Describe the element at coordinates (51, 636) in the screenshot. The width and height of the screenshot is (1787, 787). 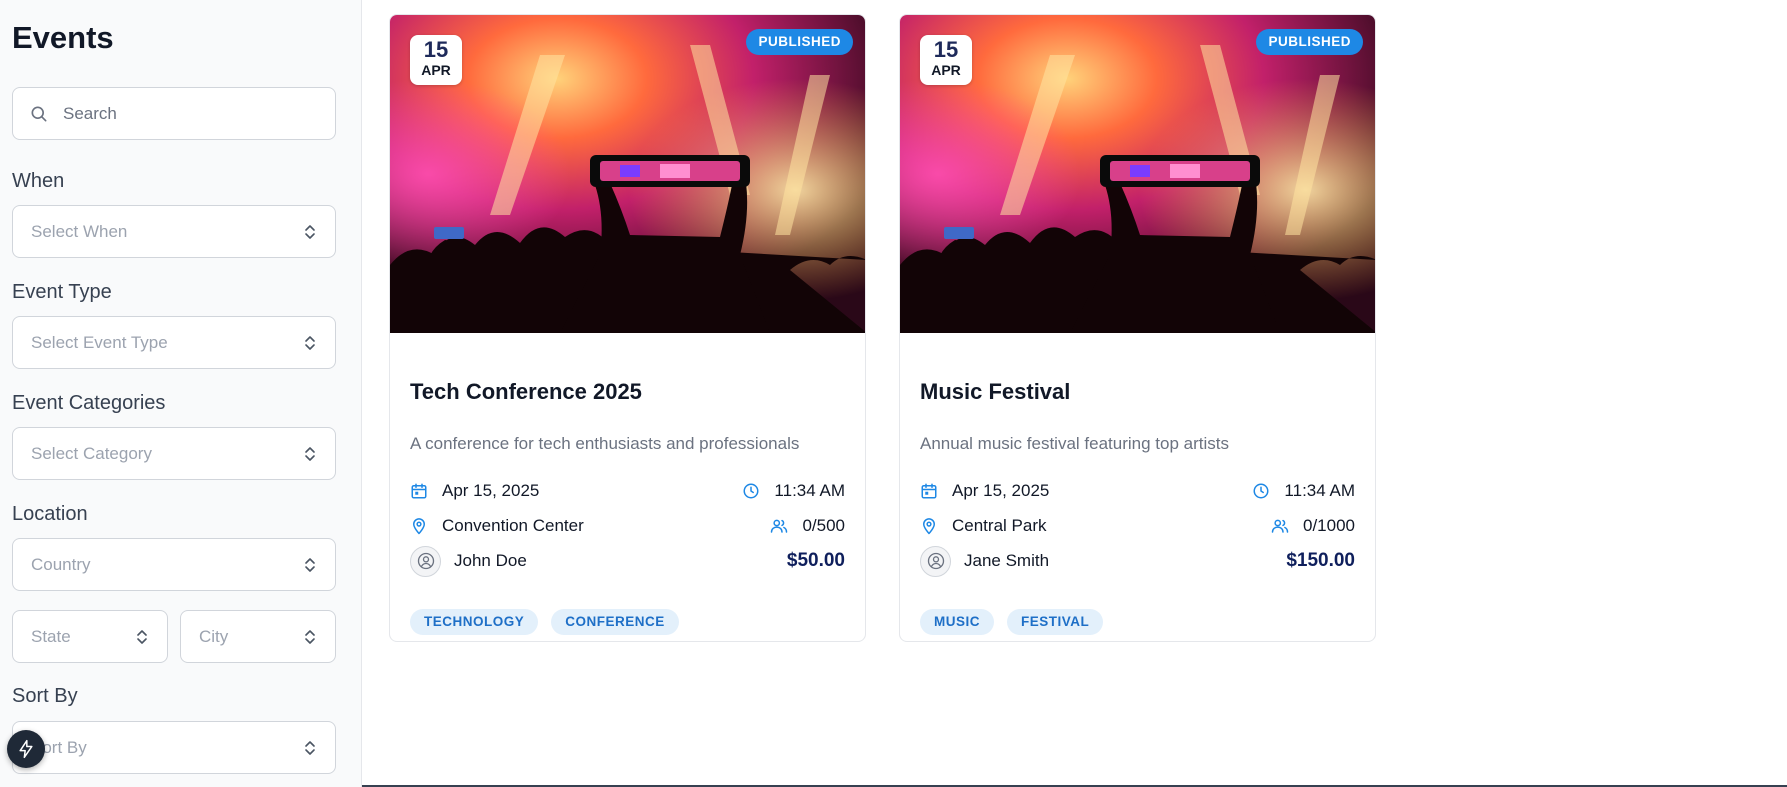
I see `state-select-value: State` at that location.